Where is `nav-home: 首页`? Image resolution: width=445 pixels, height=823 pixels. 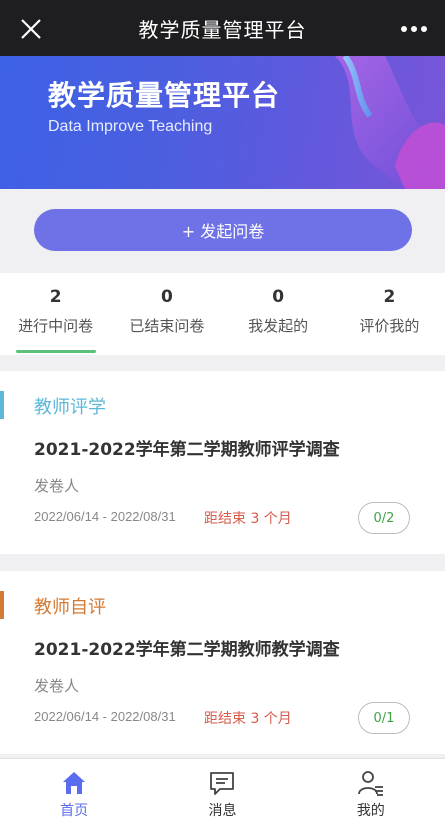 nav-home: 首页 is located at coordinates (74, 791).